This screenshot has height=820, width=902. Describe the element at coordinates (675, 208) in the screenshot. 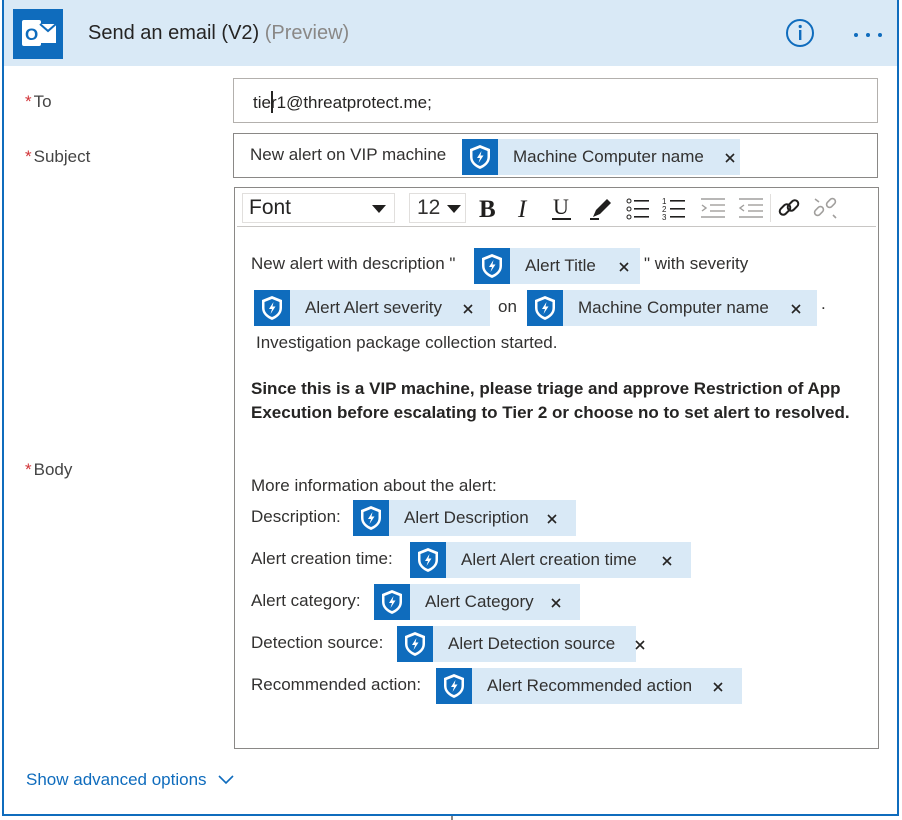

I see `numbered-list-icon: 123` at that location.